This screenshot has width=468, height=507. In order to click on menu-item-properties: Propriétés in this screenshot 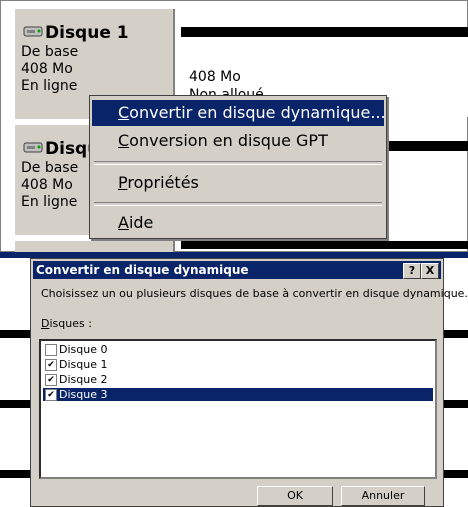, I will do `click(238, 183)`.